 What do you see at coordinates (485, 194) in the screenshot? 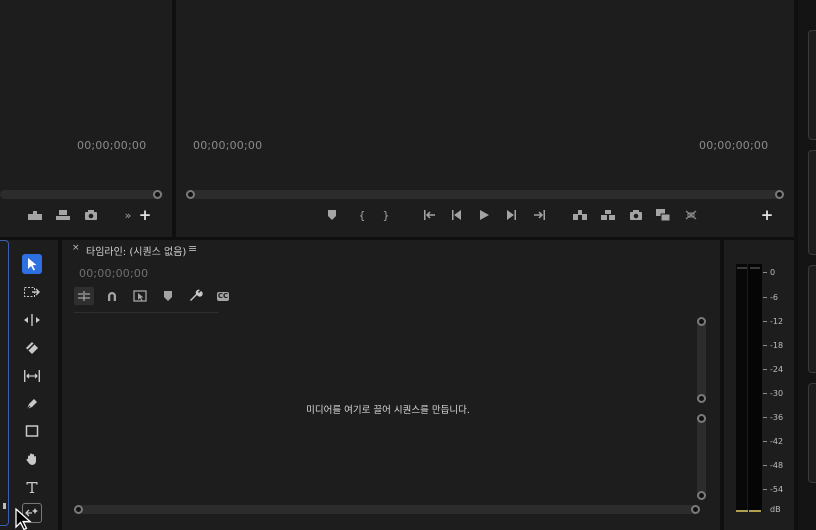
I see `program-monitor-scrubber` at bounding box center [485, 194].